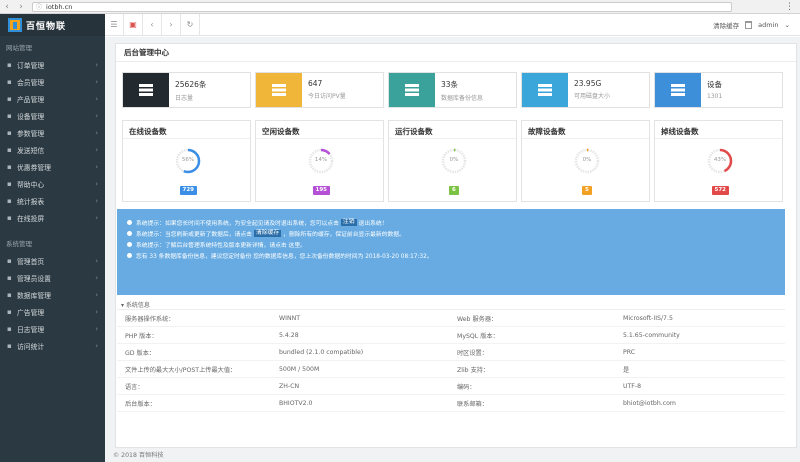 Image resolution: width=800 pixels, height=462 pixels. Describe the element at coordinates (451, 335) in the screenshot. I see `table-row: PHP 版本： 5.4.28 MySQL 版本： 5.1.65-community` at that location.